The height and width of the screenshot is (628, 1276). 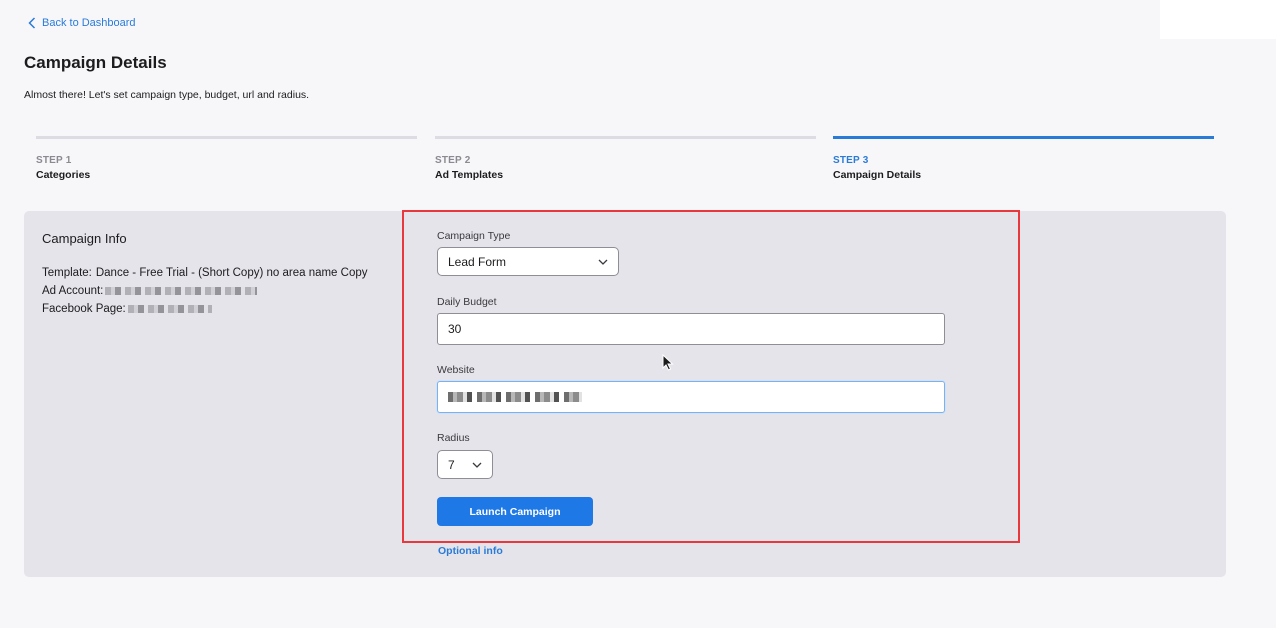 I want to click on step-number: STEP 3, so click(x=851, y=160).